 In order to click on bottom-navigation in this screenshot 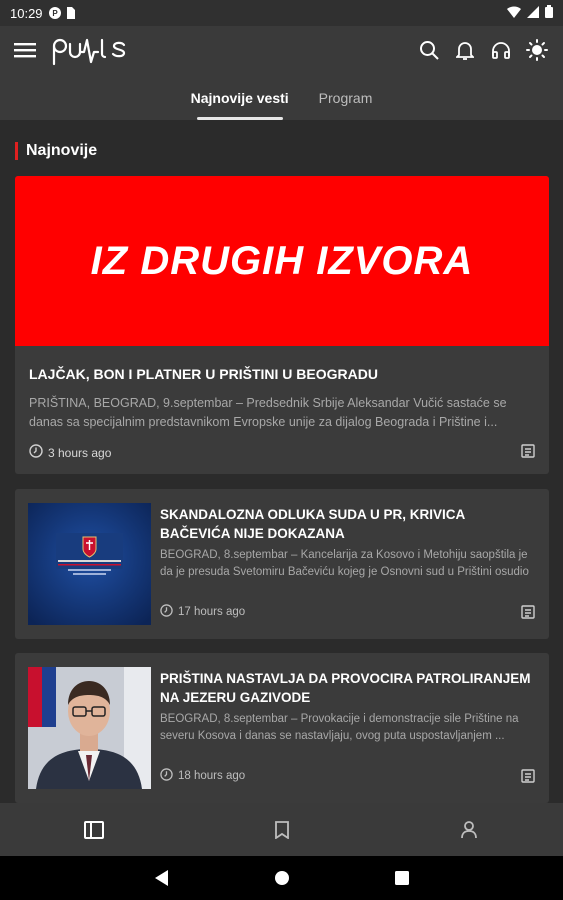, I will do `click(281, 829)`.